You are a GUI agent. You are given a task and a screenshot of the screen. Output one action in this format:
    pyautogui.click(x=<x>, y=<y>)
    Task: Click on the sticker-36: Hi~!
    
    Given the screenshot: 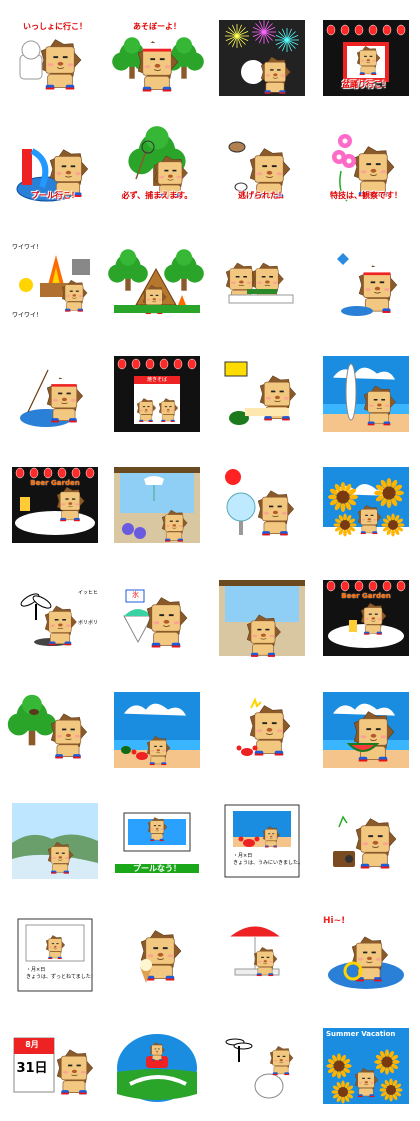 What is the action you would take?
    pyautogui.click(x=366, y=955)
    